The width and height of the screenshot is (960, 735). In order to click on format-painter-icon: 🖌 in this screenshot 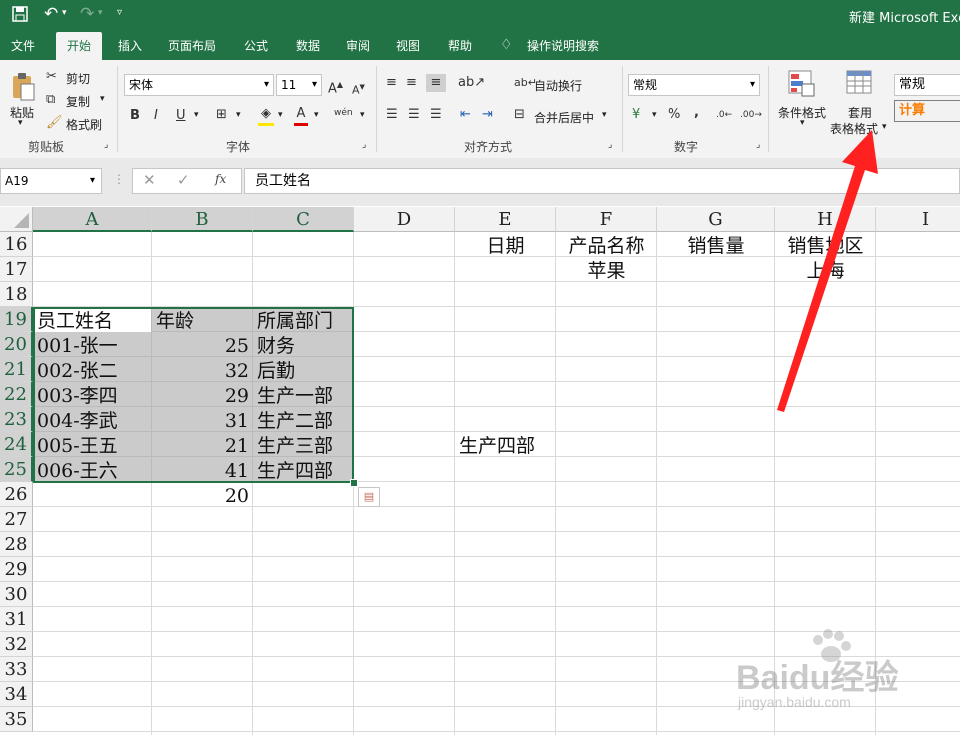, I will do `click(54, 123)`.